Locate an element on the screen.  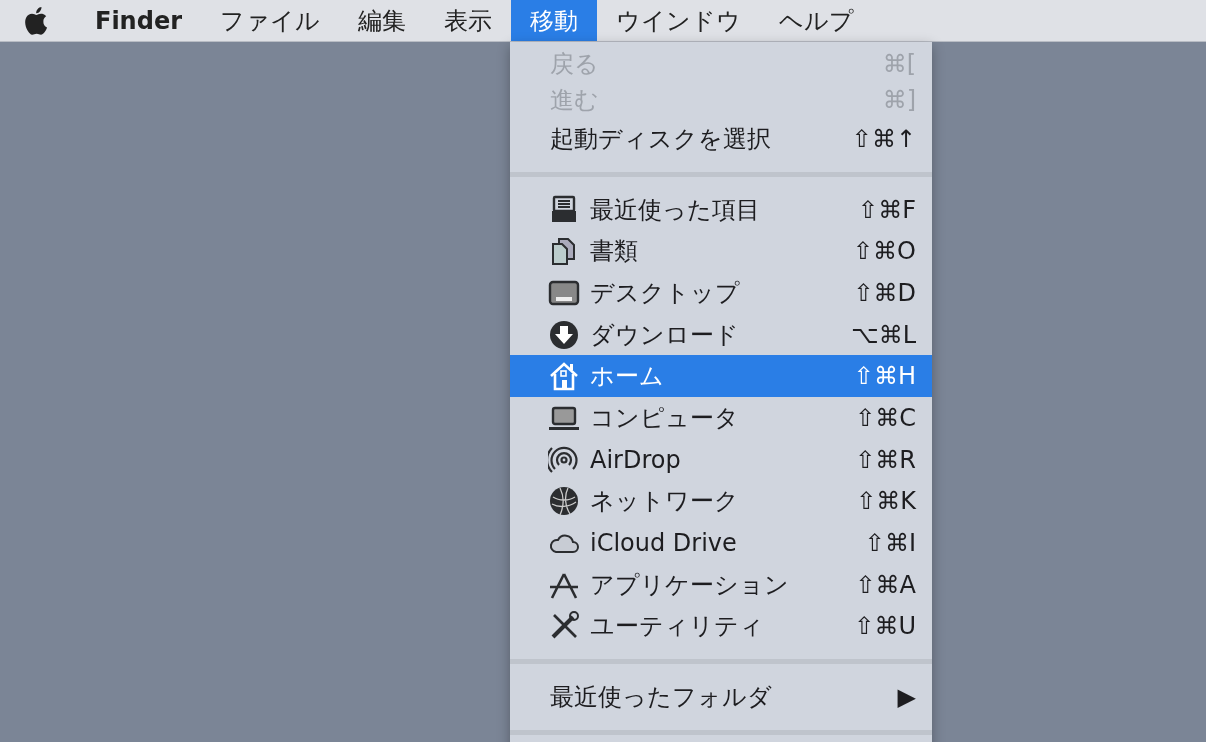
menu-bar-item: Finder is located at coordinates (138, 20).